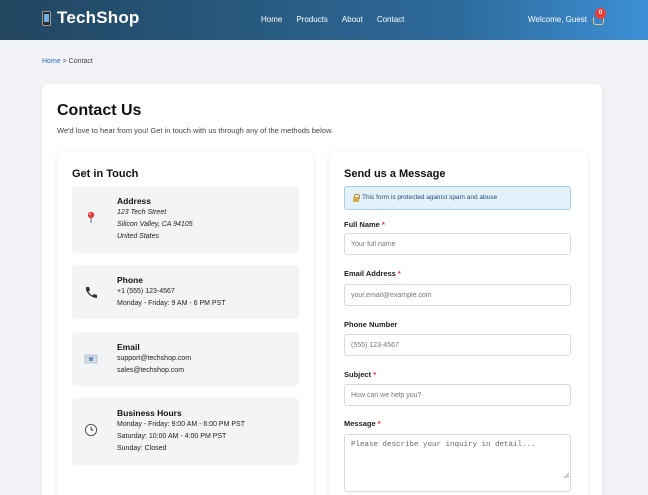 The width and height of the screenshot is (648, 495). What do you see at coordinates (128, 347) in the screenshot?
I see `email-title: Email` at bounding box center [128, 347].